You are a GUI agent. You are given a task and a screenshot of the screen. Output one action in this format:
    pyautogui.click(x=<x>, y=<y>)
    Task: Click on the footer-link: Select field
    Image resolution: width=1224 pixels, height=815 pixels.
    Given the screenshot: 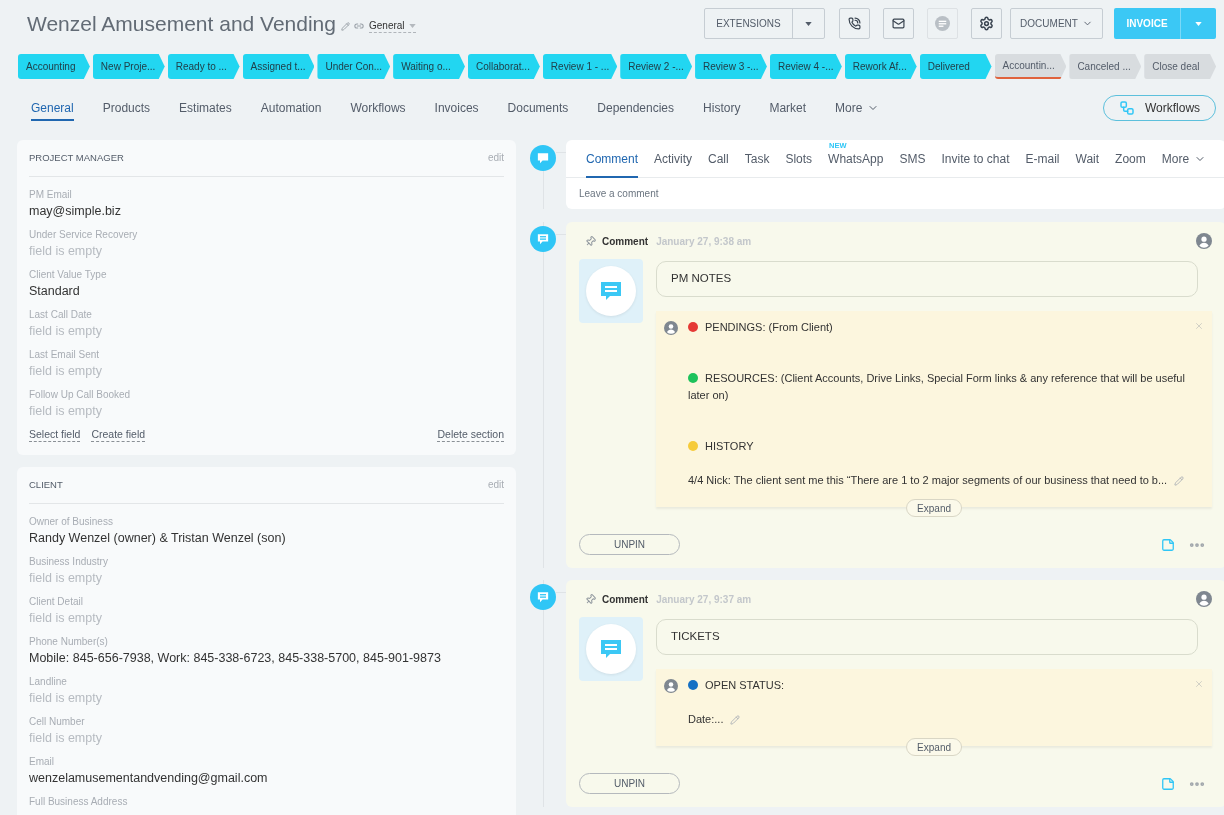 What is the action you would take?
    pyautogui.click(x=55, y=435)
    